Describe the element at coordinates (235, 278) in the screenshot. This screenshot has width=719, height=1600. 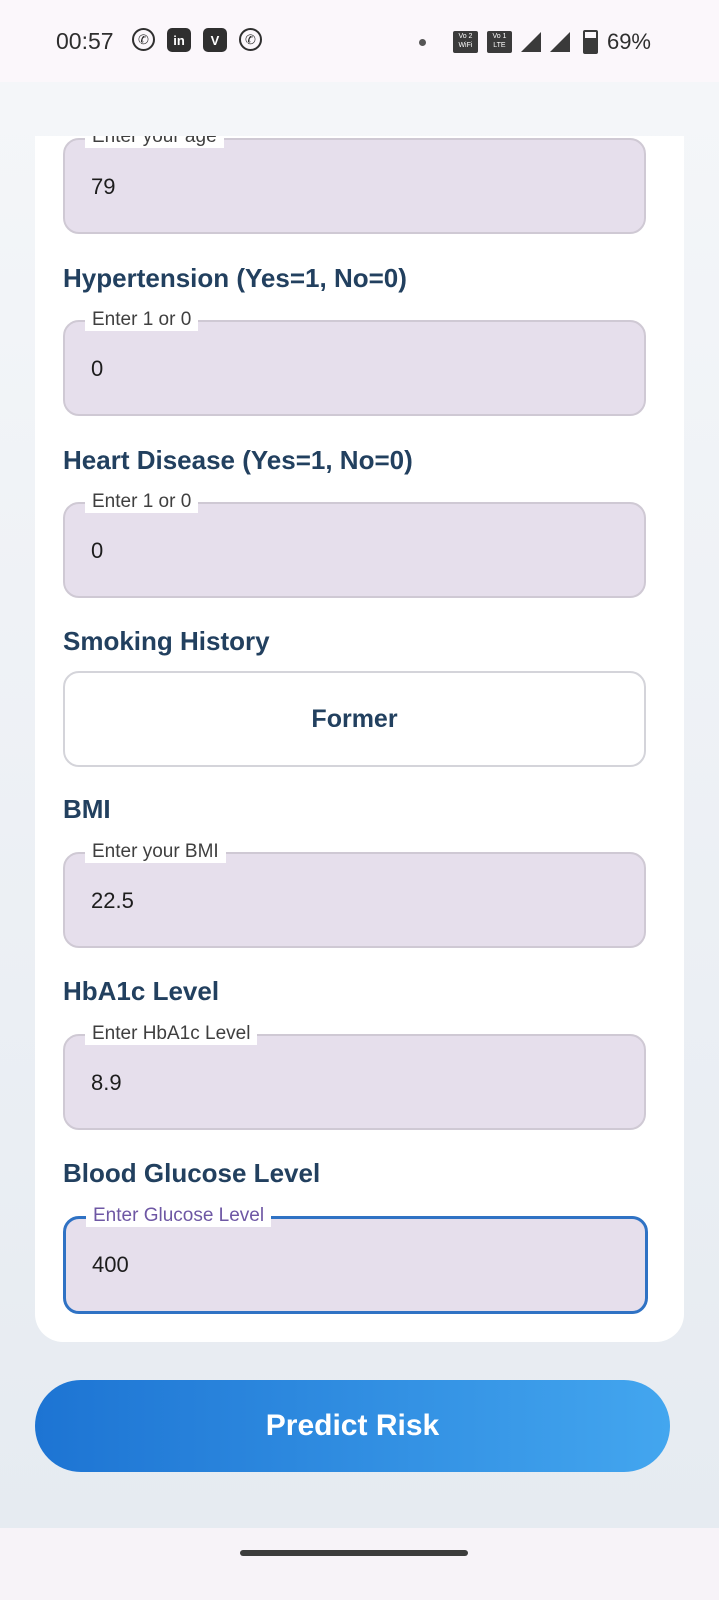
I see `hypertension-label: Hypertension (Yes=1, No=0)` at that location.